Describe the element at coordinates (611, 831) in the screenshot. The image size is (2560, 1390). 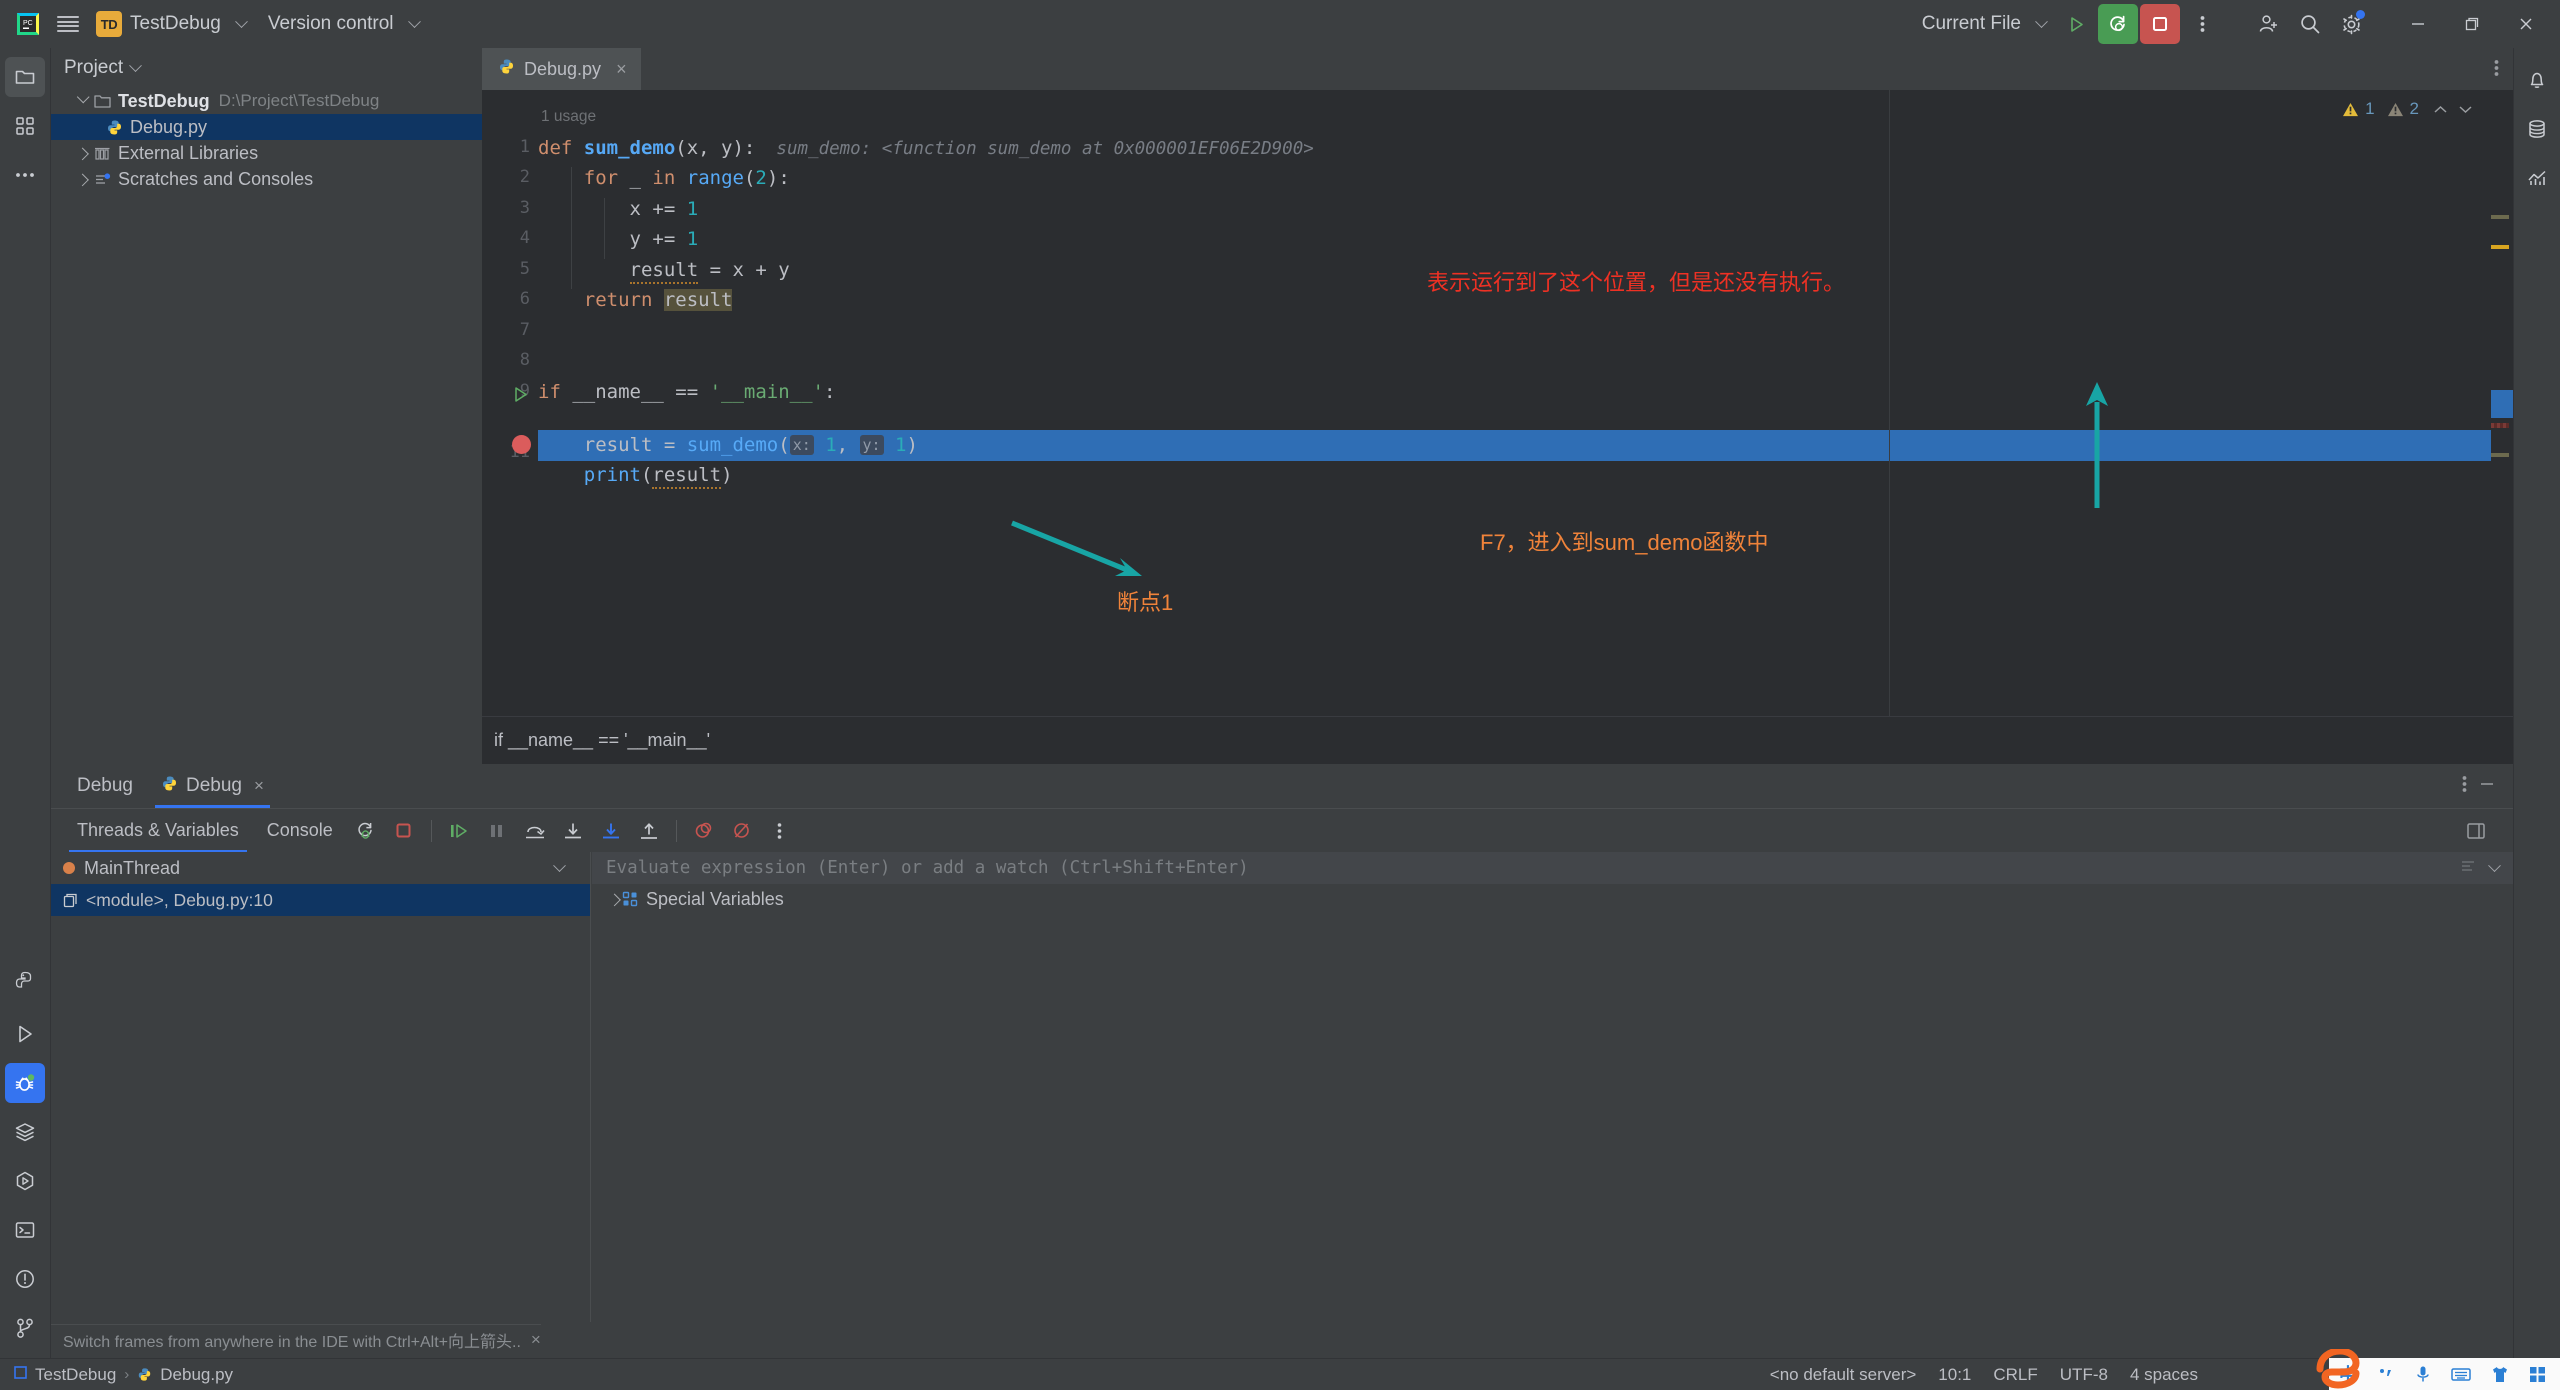
I see `force-step-into-icon` at that location.